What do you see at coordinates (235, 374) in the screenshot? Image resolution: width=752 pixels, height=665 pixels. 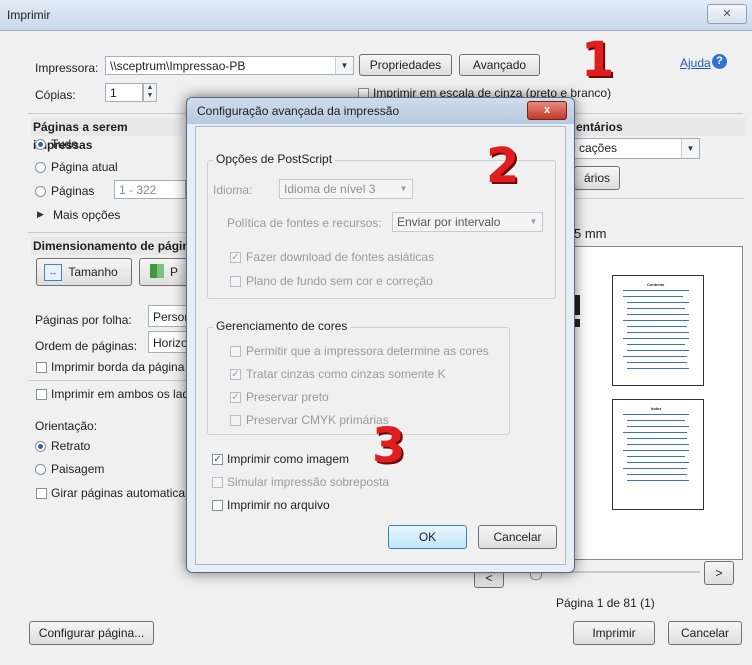 I see `gray-as-k-checkbox: ✓` at bounding box center [235, 374].